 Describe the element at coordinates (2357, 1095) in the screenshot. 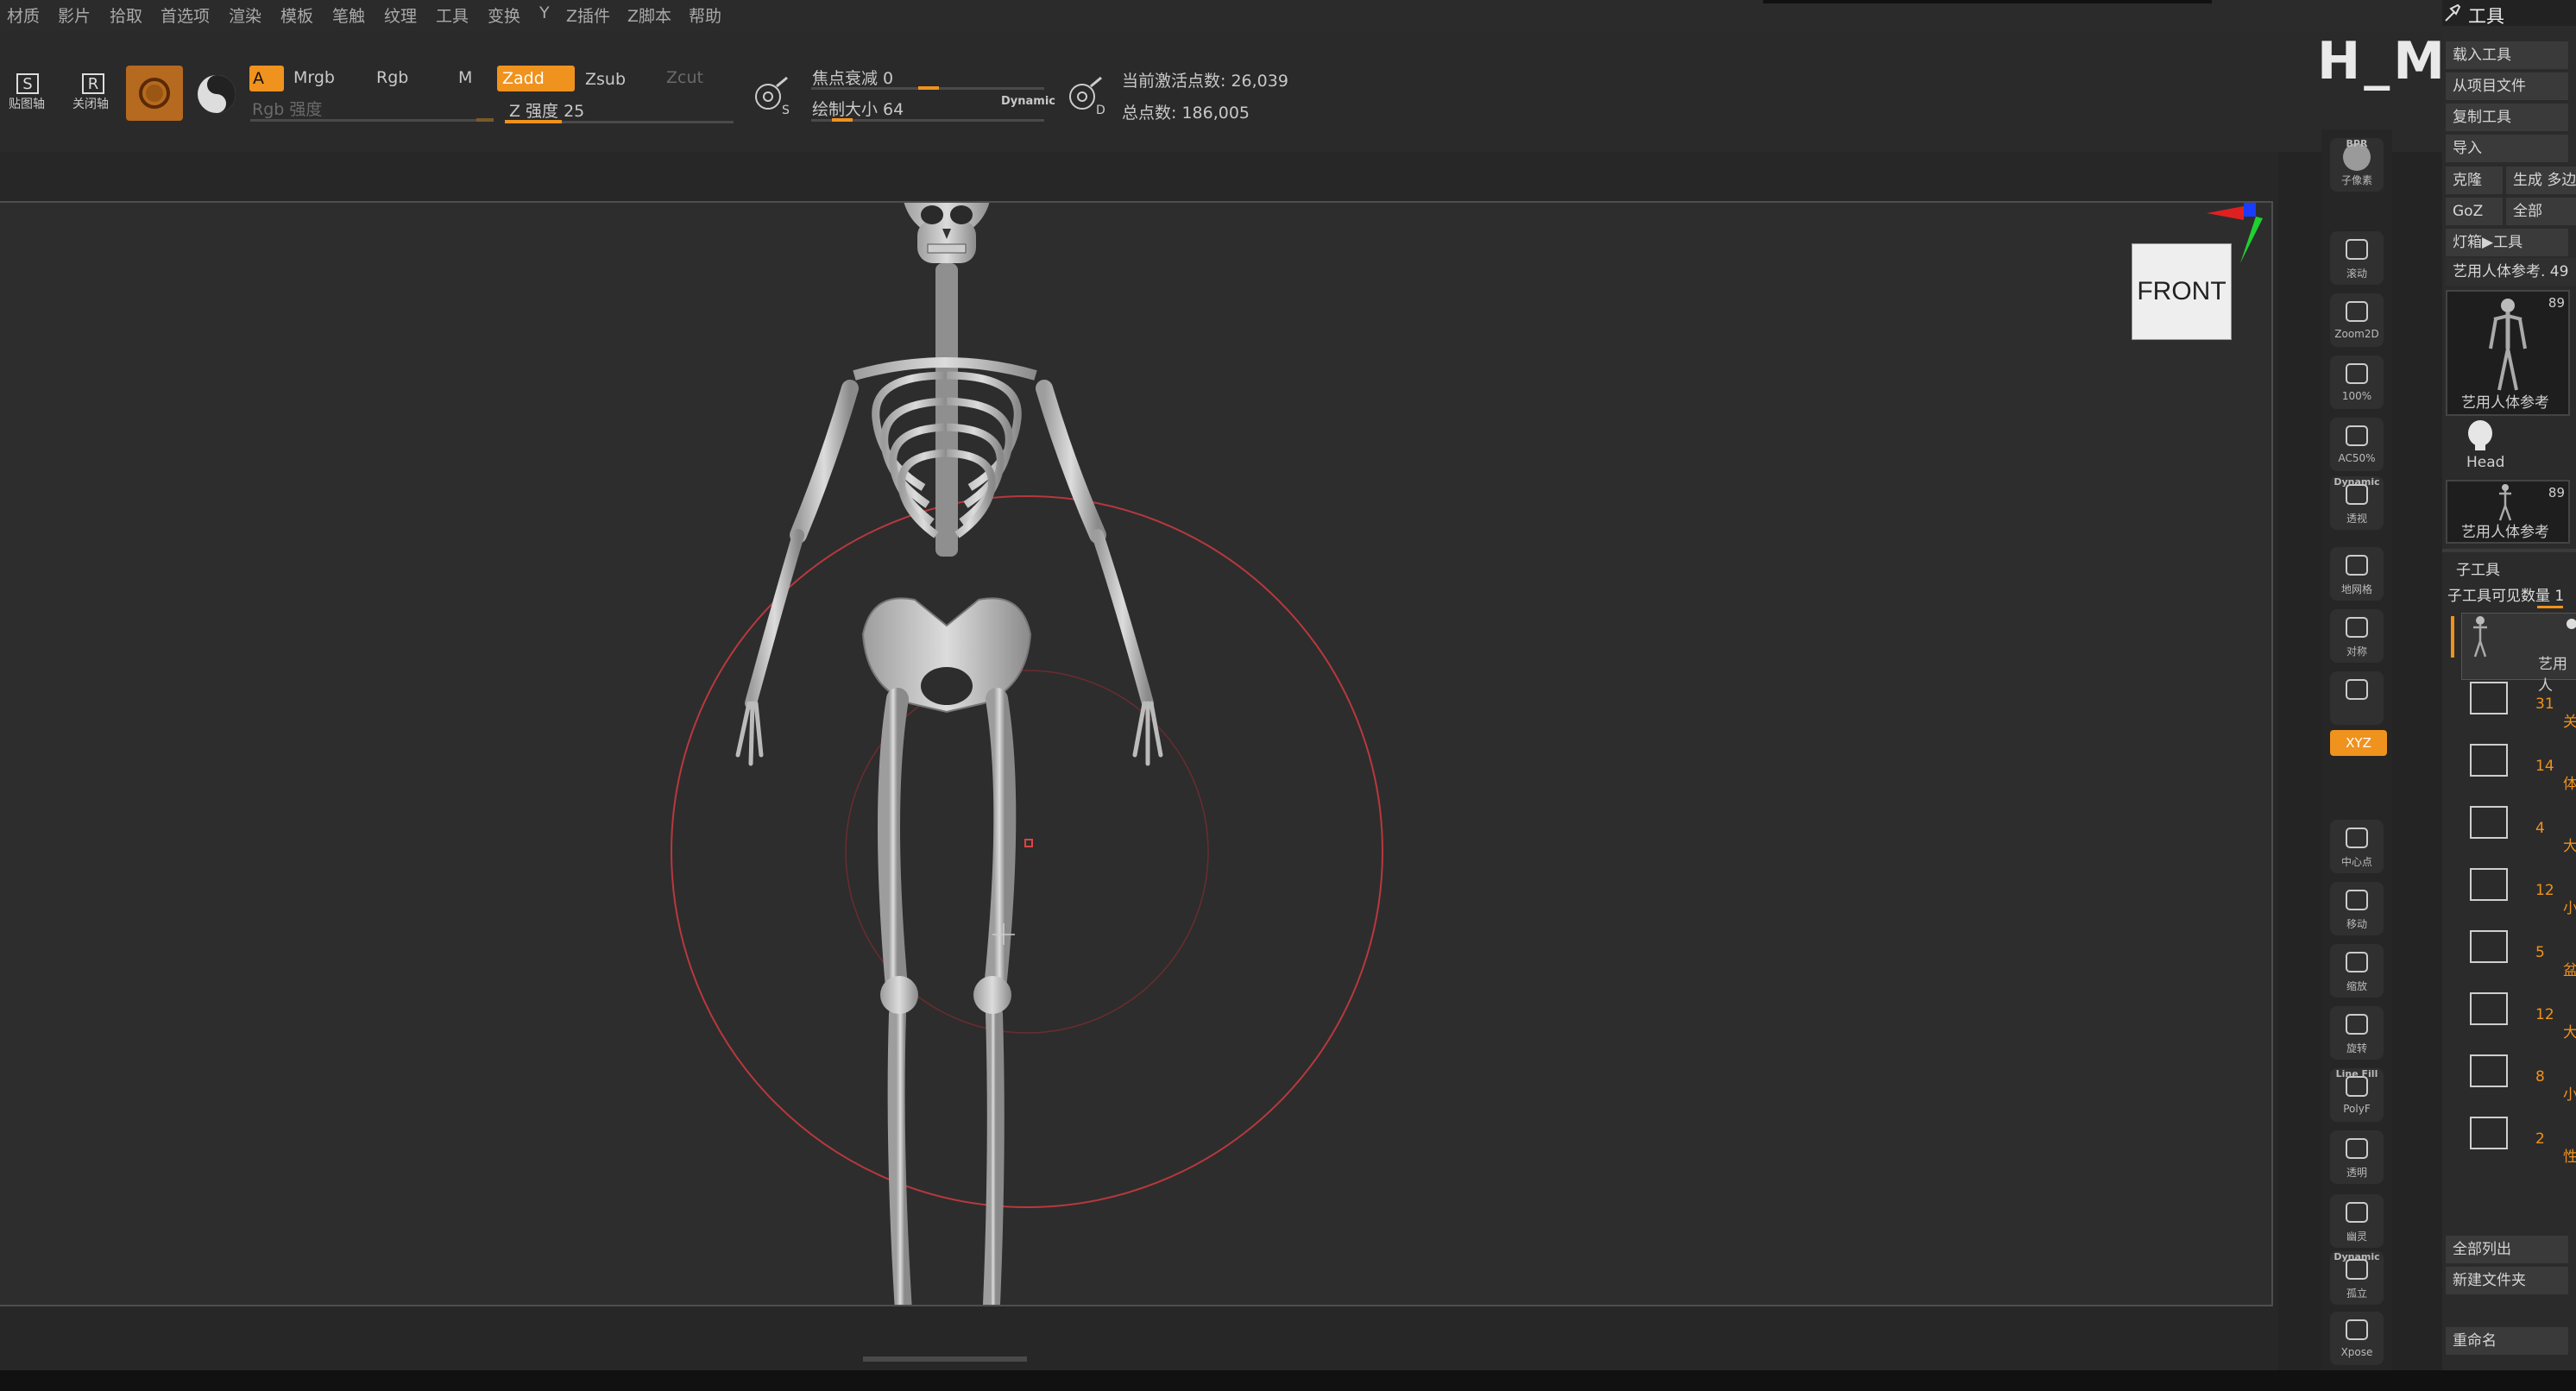

I see `shelf-button-14: Line Fill PolyF` at that location.